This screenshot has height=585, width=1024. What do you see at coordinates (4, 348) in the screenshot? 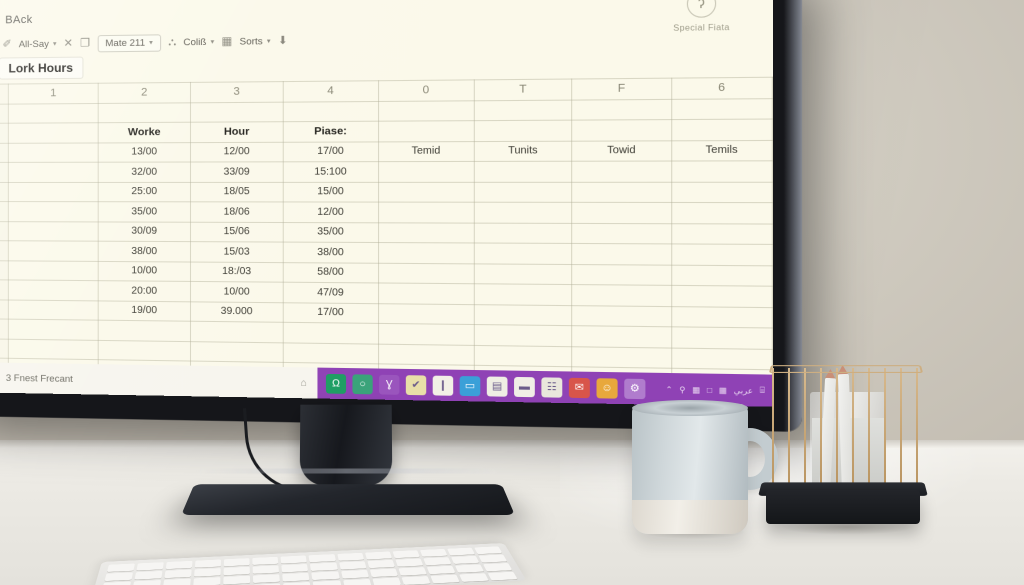
I see `row-header-12: 22` at bounding box center [4, 348].